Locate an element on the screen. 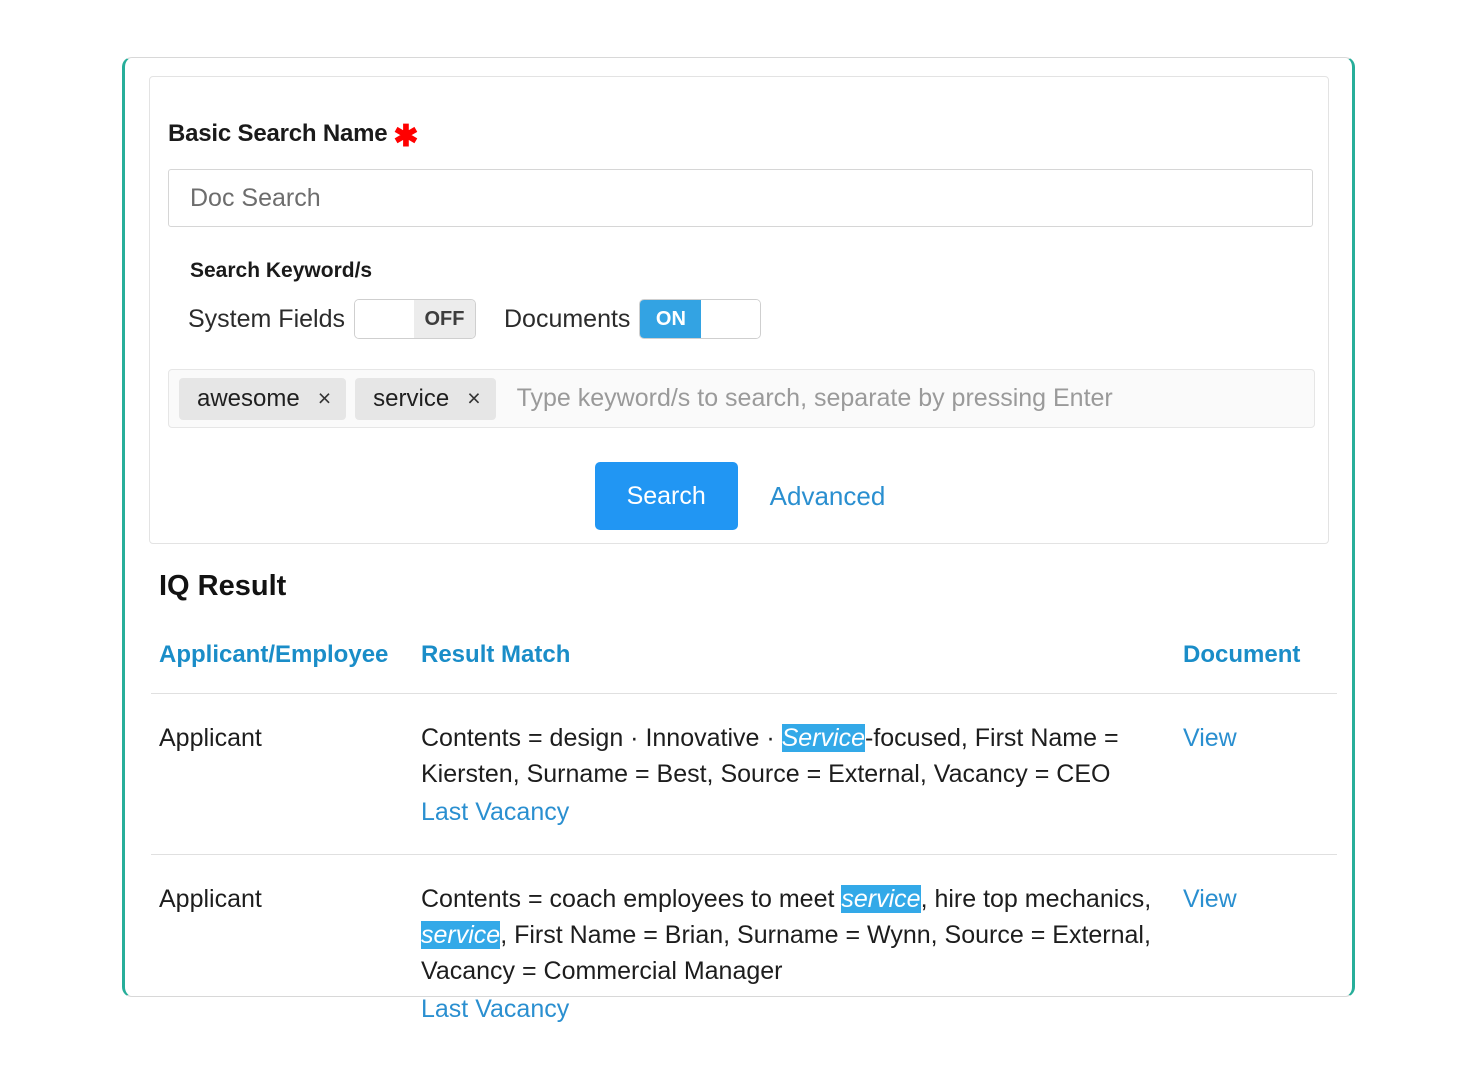  keyword-tag-label: service is located at coordinates (411, 398).